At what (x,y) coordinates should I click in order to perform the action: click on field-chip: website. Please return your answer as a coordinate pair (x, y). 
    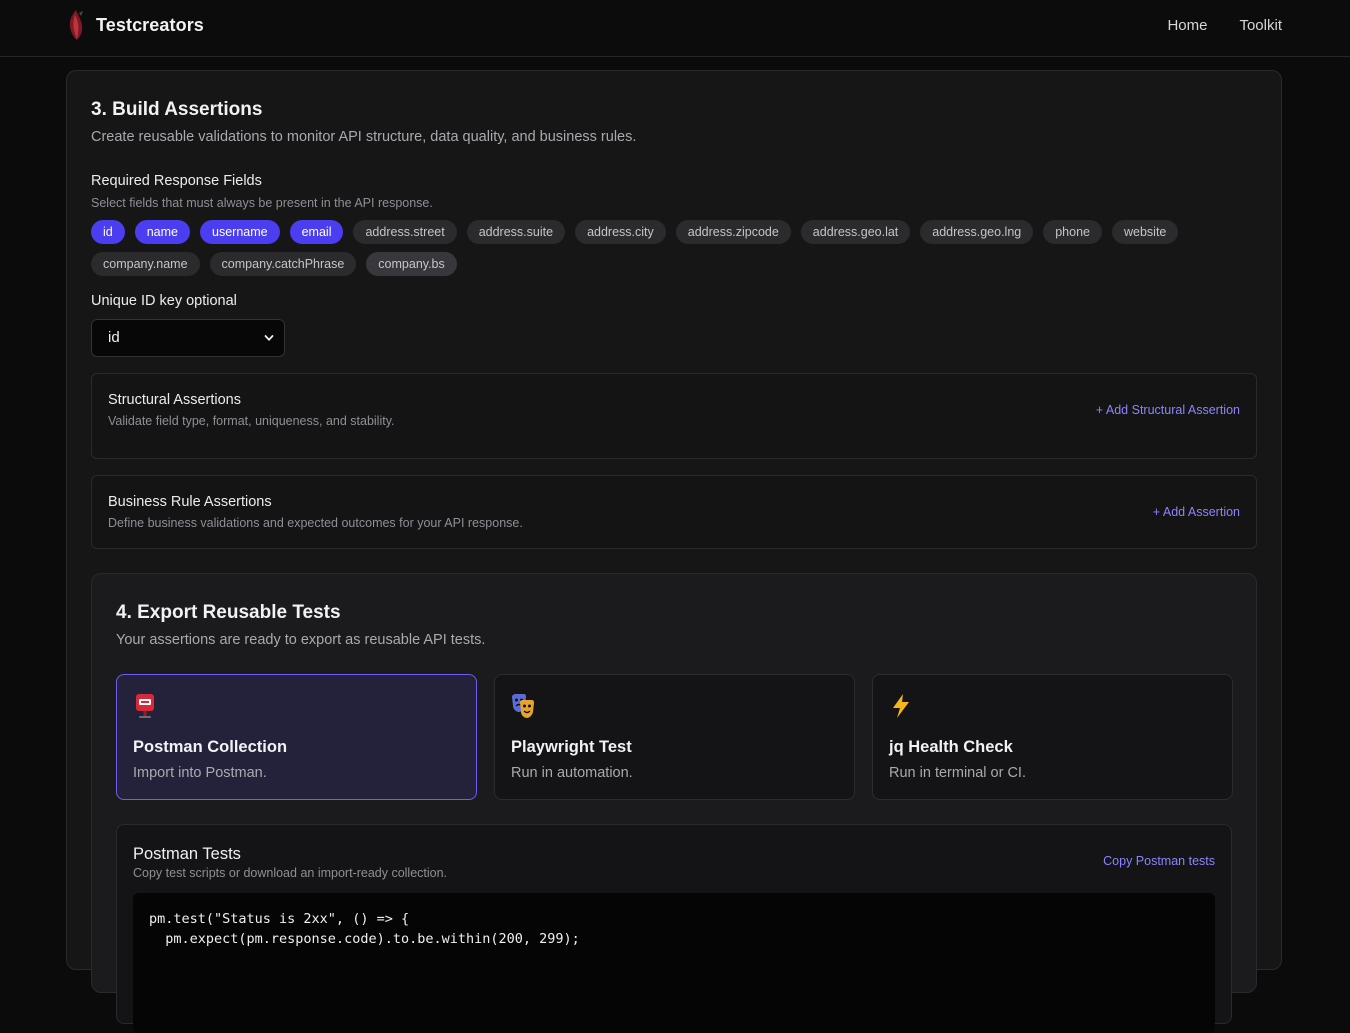
    Looking at the image, I should click on (1145, 232).